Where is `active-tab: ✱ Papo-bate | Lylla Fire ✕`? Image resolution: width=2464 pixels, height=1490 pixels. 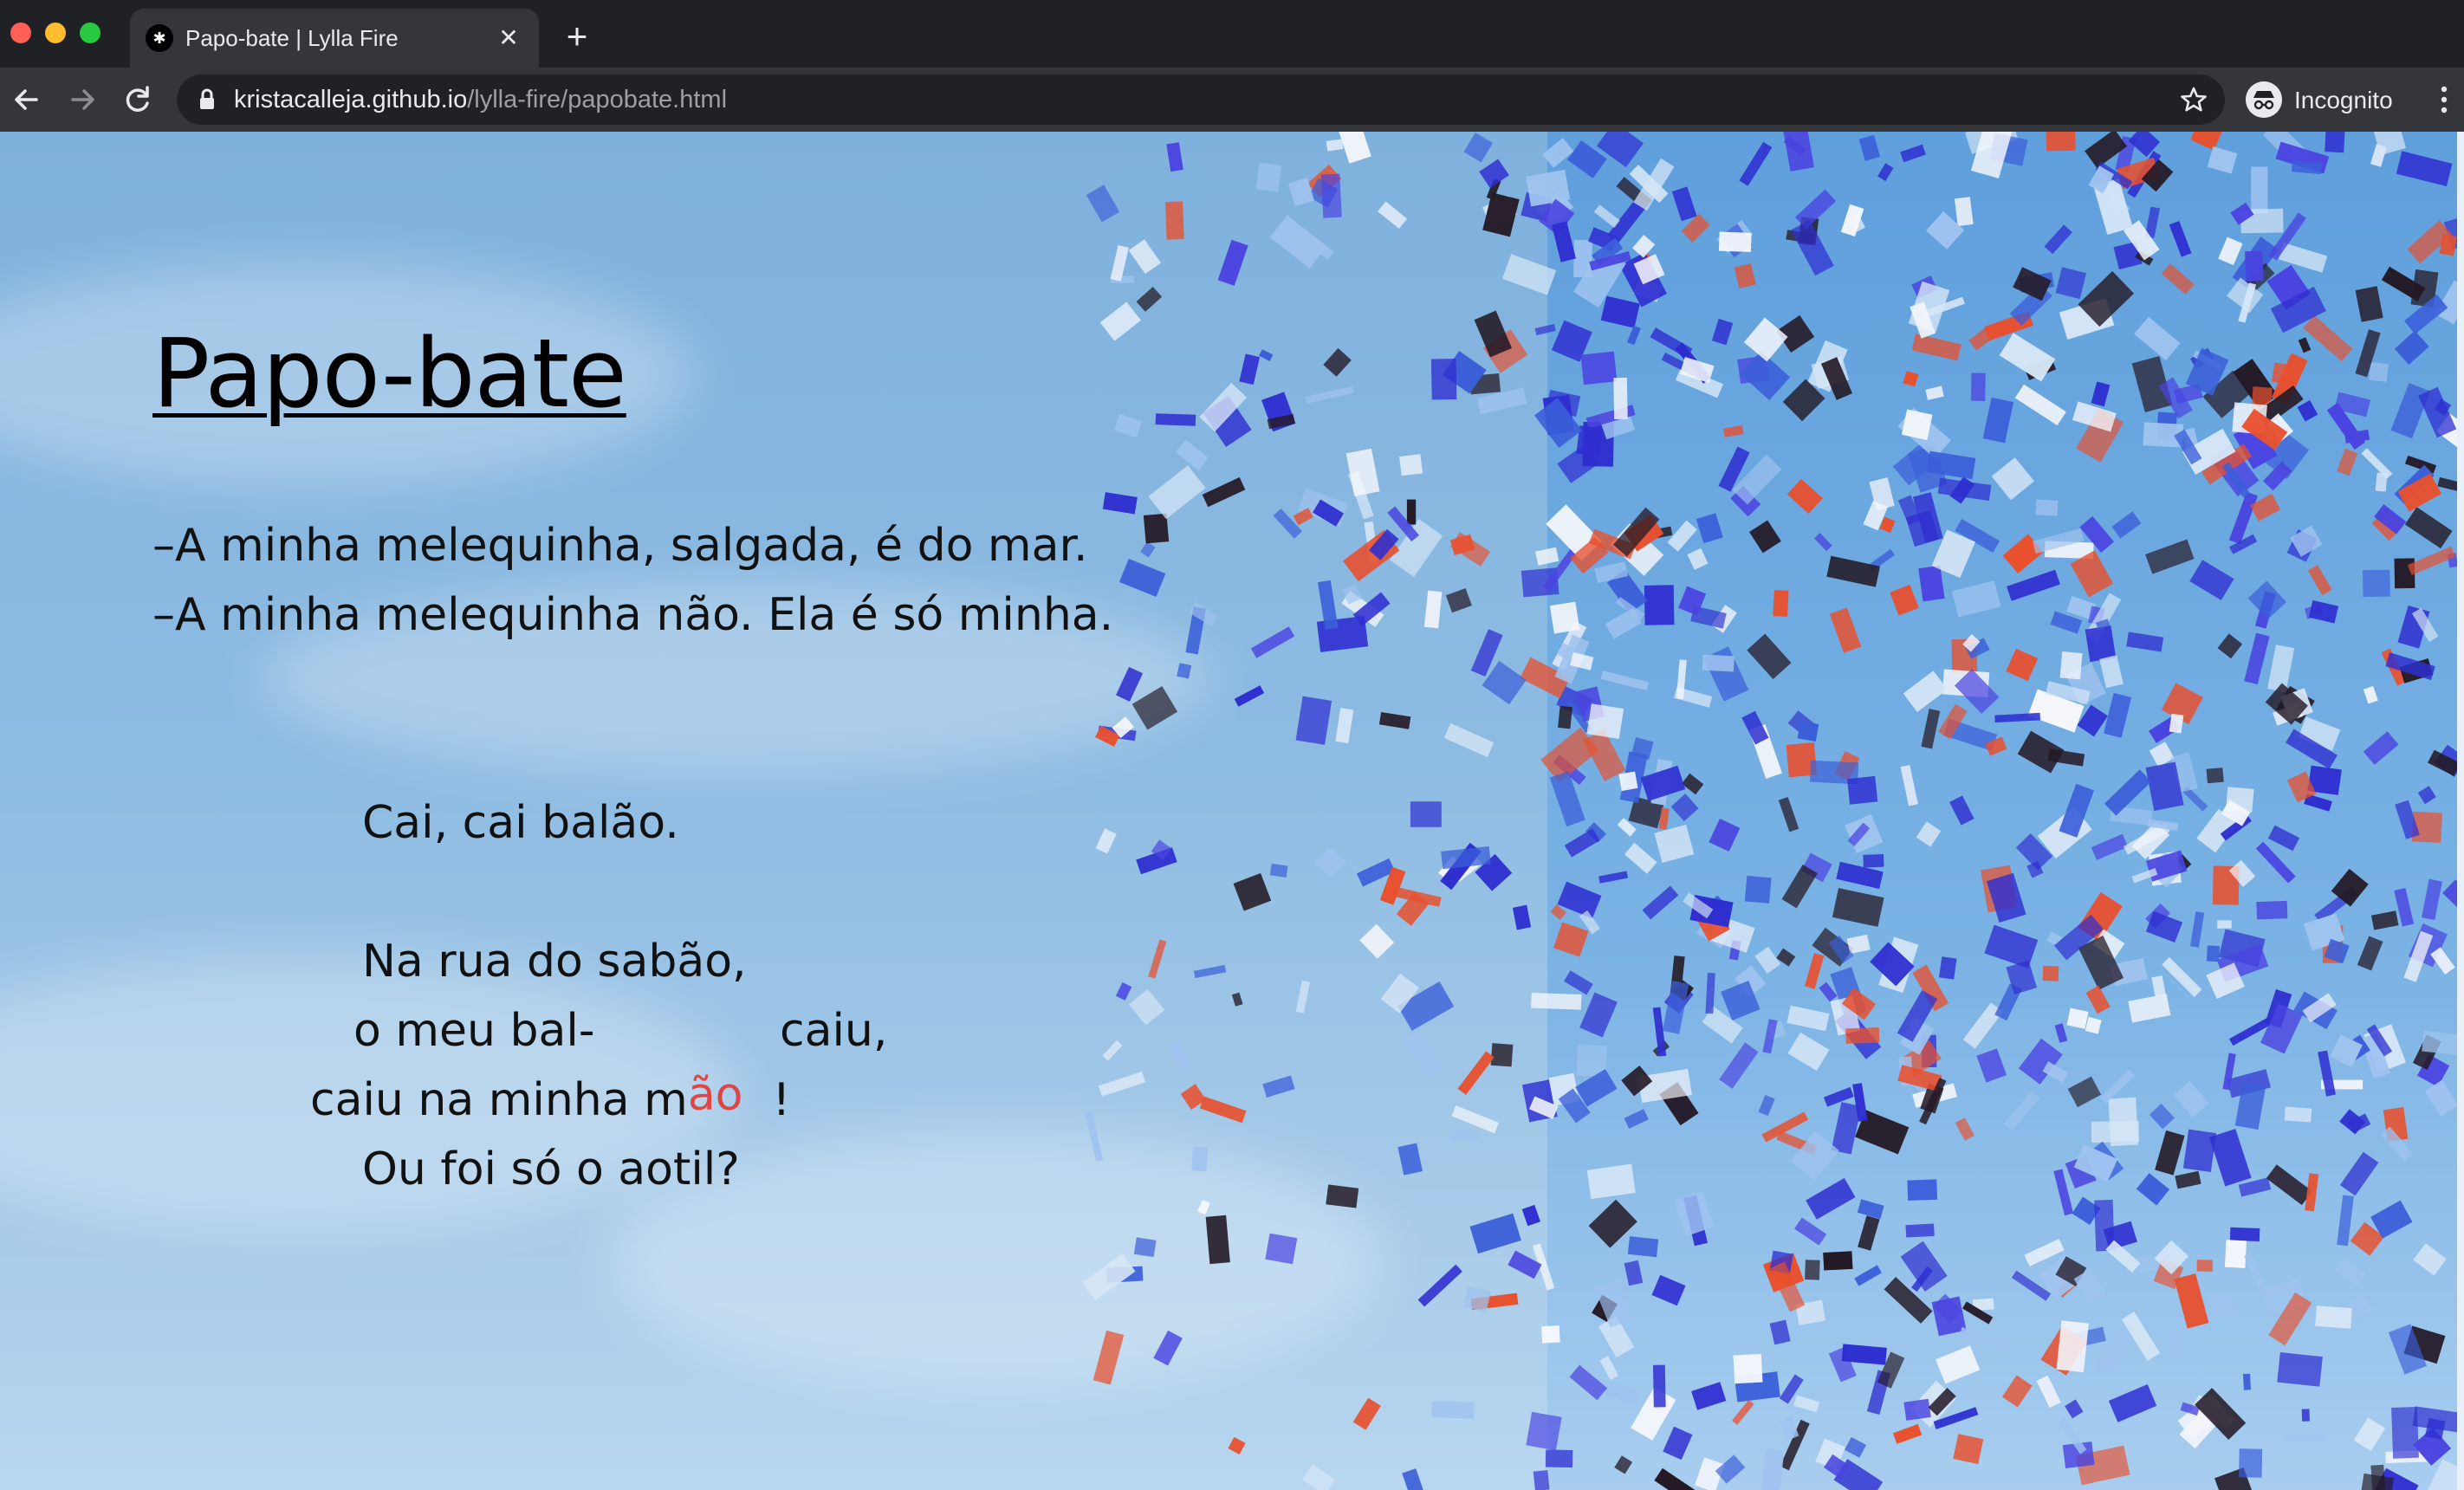
active-tab: ✱ Papo-bate | Lylla Fire ✕ is located at coordinates (334, 39).